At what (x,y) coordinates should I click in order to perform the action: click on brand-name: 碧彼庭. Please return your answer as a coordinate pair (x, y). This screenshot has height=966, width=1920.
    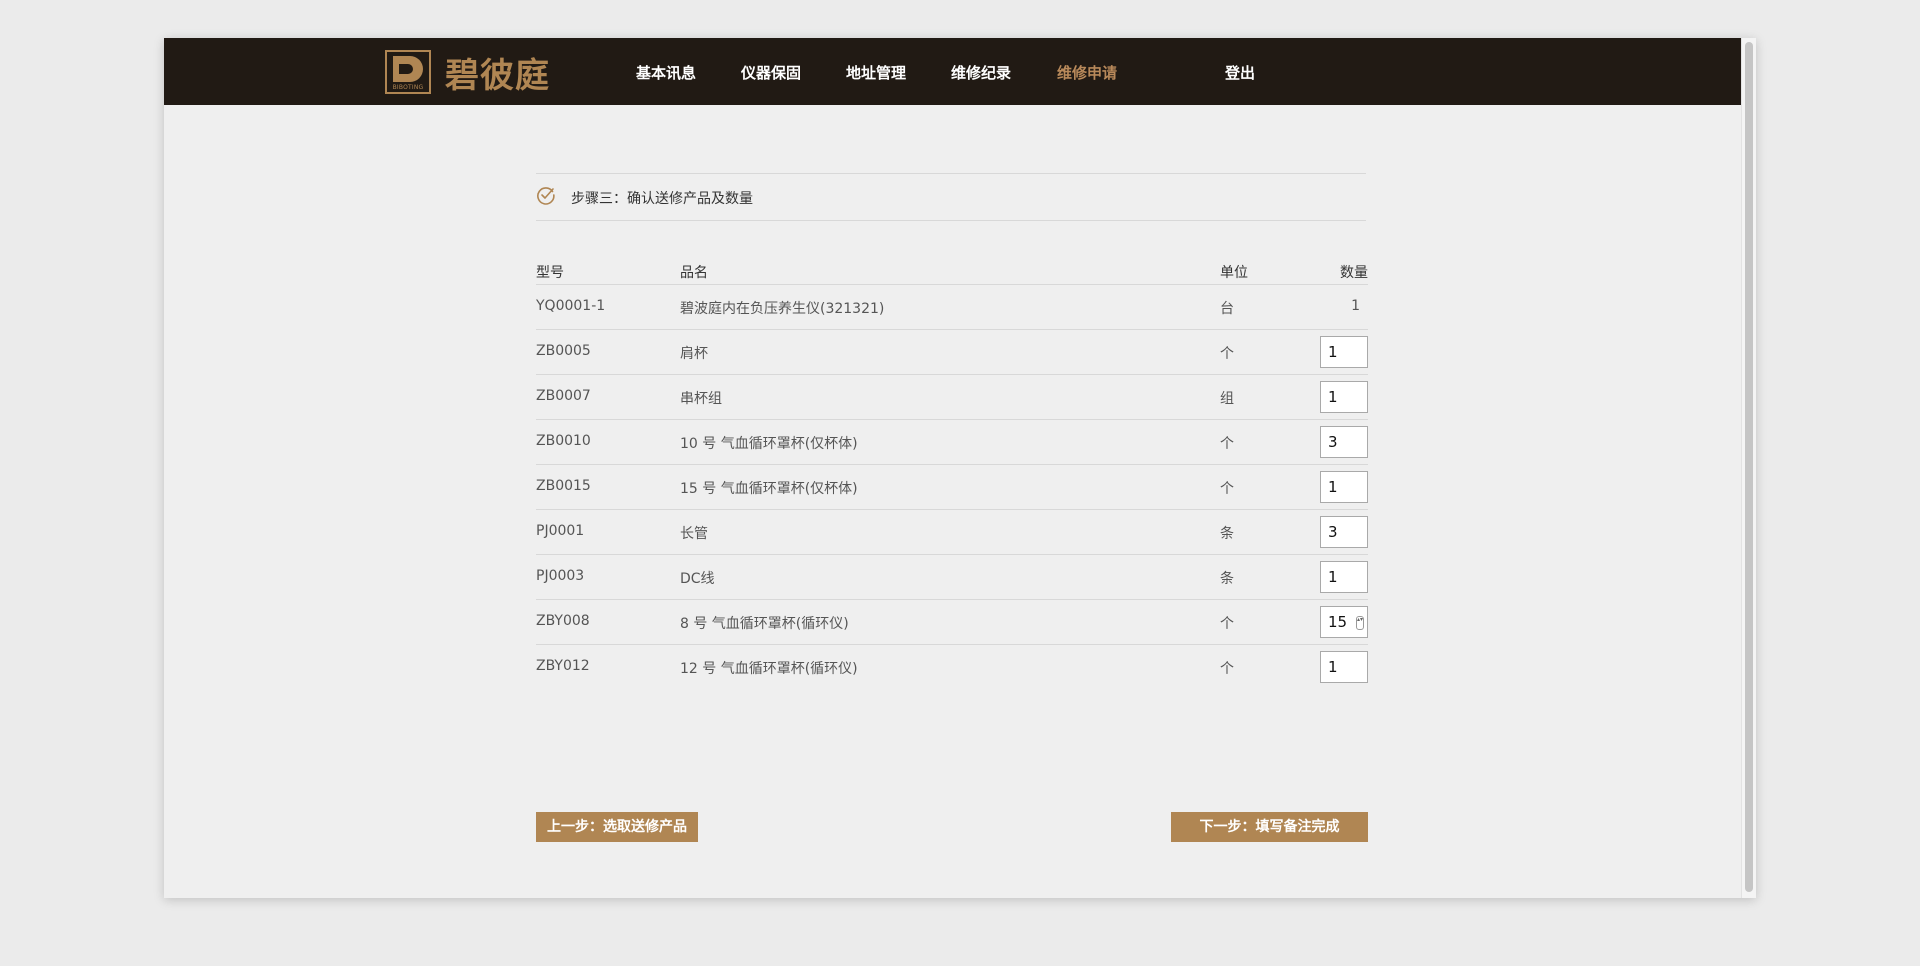
    Looking at the image, I should click on (497, 75).